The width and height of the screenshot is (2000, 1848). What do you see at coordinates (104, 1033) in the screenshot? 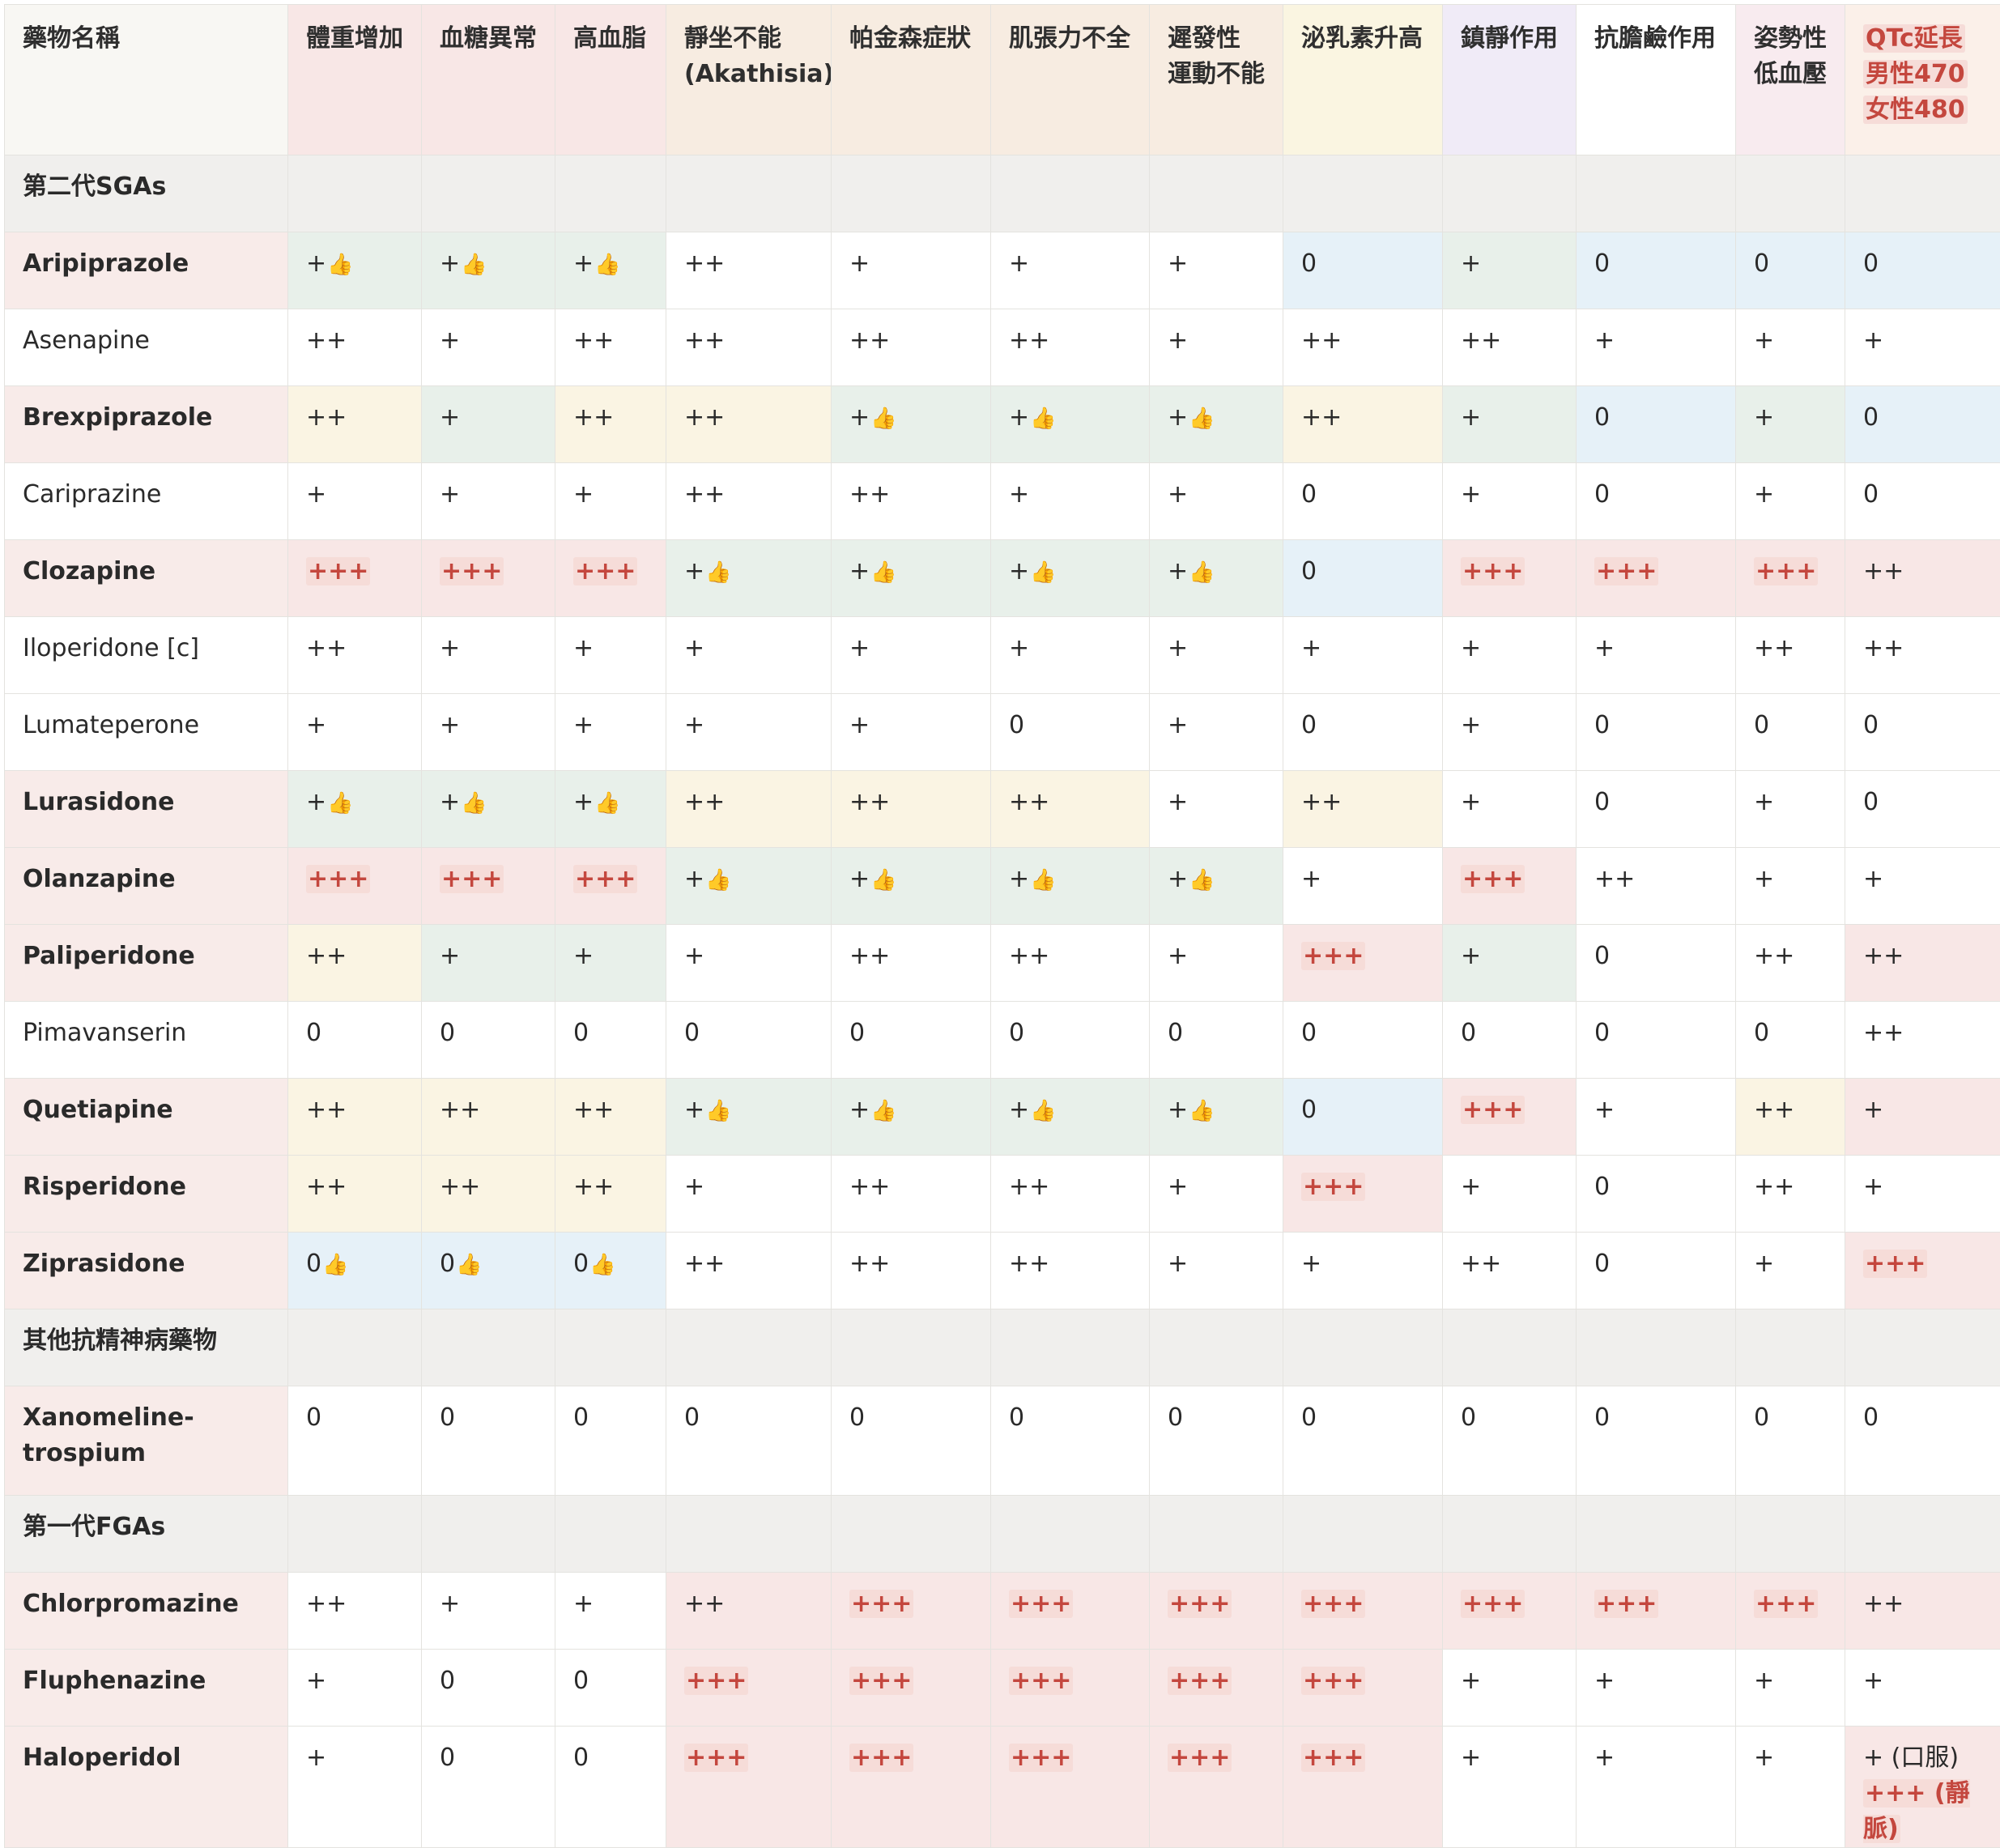
I see `drug-name-text: Pimavanserin` at bounding box center [104, 1033].